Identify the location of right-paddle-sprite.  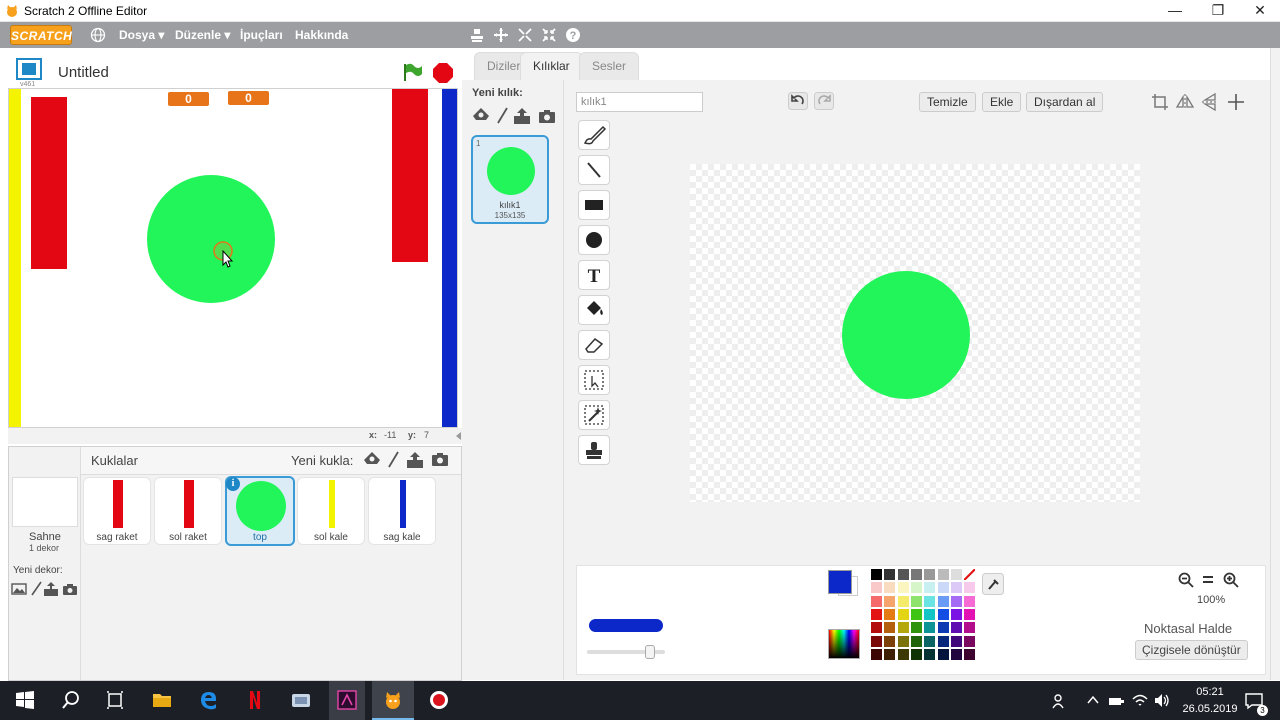
(410, 175).